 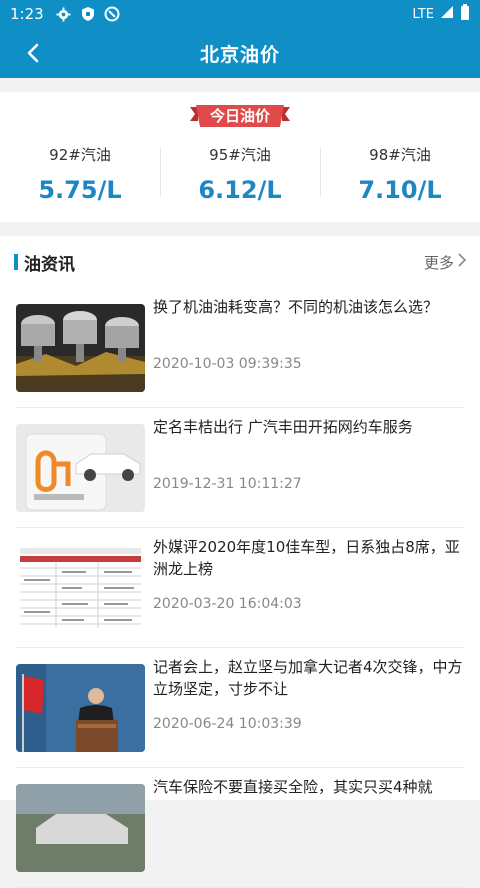 I want to click on no-disturb-icon, so click(x=112, y=14).